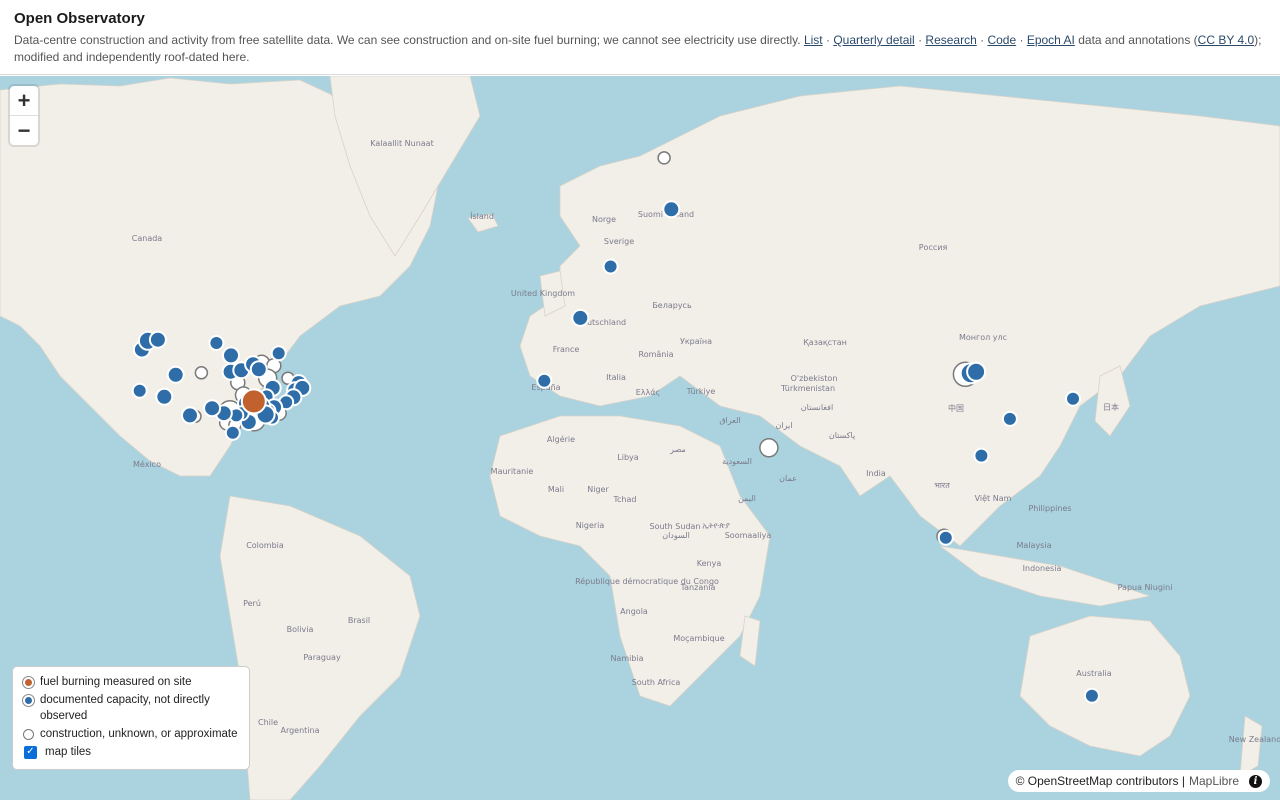 The image size is (1280, 800). I want to click on place-label: Монгол улс, so click(983, 337).